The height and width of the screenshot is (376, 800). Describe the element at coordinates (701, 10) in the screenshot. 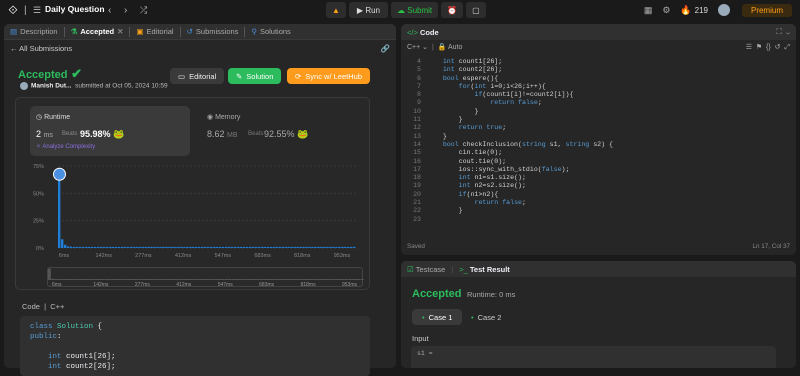

I see `streak-count: 219` at that location.